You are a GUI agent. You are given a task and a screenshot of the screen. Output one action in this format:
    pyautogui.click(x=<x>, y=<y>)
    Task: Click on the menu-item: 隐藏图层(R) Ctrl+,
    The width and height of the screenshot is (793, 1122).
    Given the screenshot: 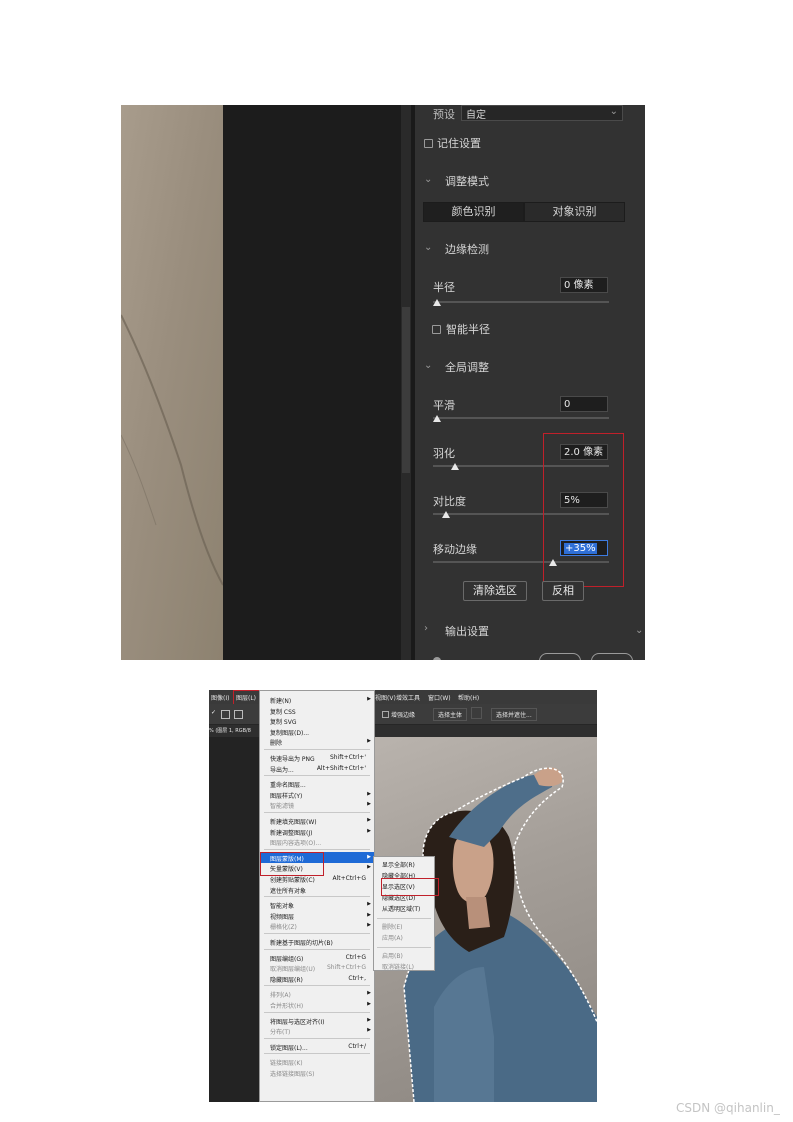 What is the action you would take?
    pyautogui.click(x=317, y=978)
    